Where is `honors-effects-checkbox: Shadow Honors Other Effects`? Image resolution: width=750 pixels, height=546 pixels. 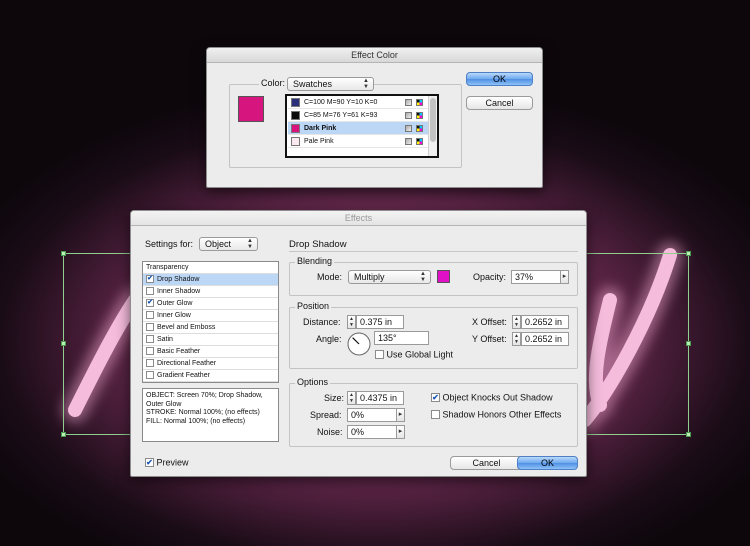 honors-effects-checkbox: Shadow Honors Other Effects is located at coordinates (496, 414).